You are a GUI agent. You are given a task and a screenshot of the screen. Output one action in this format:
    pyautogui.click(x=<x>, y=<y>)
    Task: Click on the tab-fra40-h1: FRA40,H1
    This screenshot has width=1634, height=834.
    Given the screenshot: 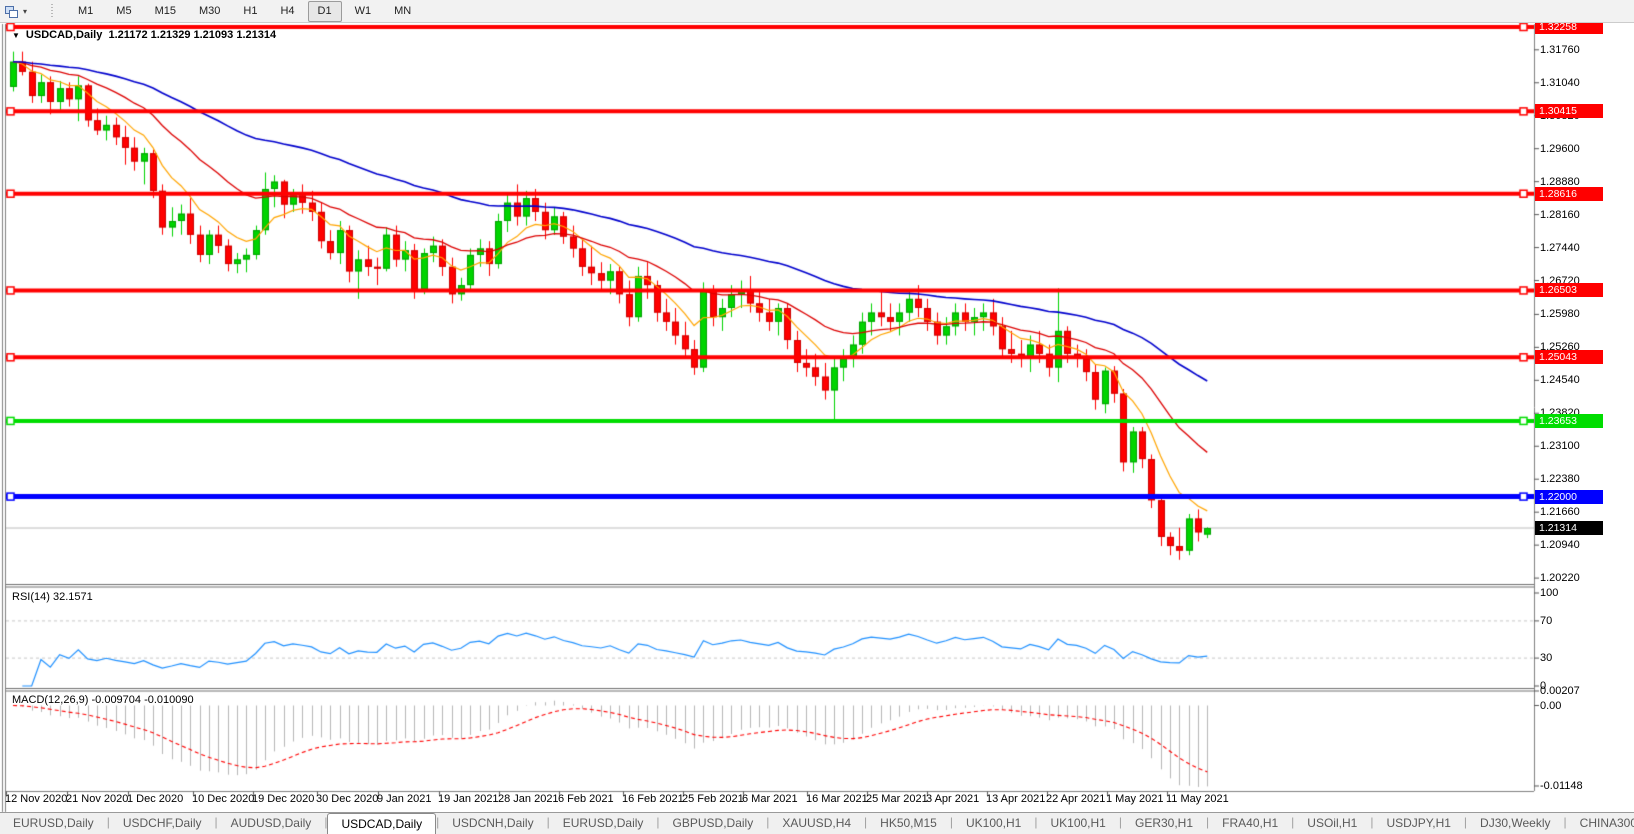 What is the action you would take?
    pyautogui.click(x=1250, y=823)
    